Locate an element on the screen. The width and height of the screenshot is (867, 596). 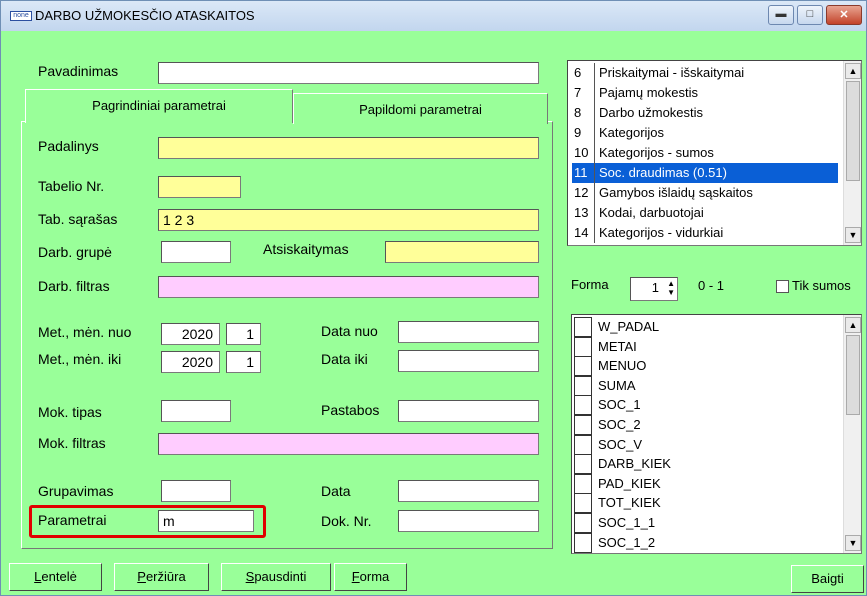
report-item: 14 Kategorijos - vidurkiai is located at coordinates (705, 233).